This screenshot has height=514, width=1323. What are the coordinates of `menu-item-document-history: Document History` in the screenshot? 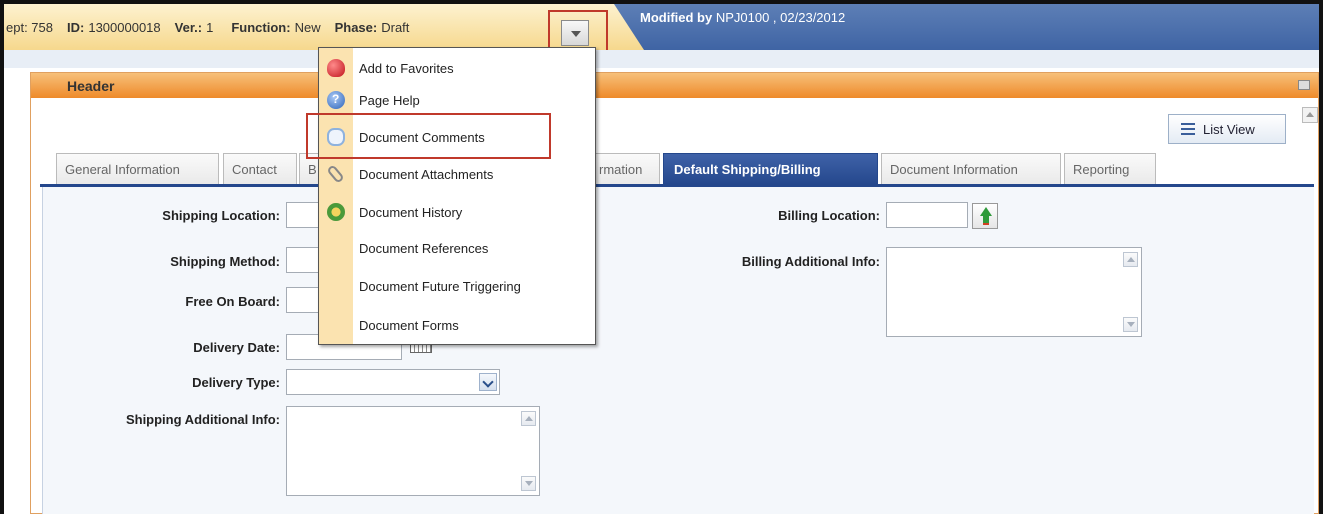 It's located at (457, 212).